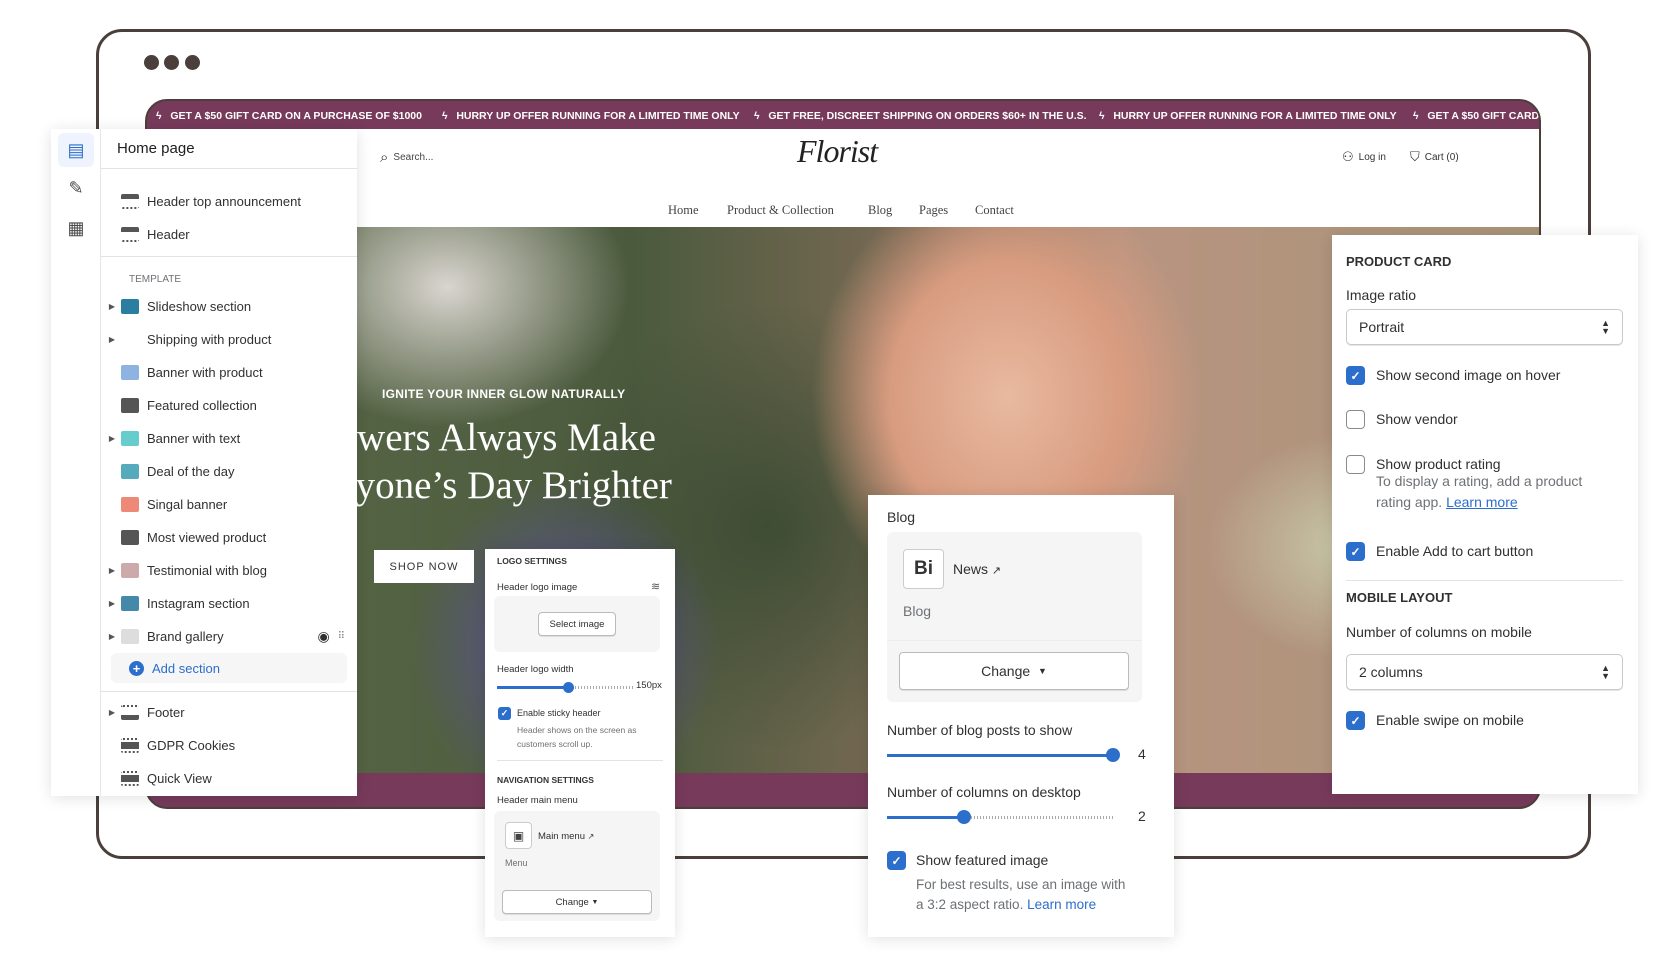 Image resolution: width=1680 pixels, height=960 pixels. Describe the element at coordinates (205, 372) in the screenshot. I see `section-label: Banner with product` at that location.